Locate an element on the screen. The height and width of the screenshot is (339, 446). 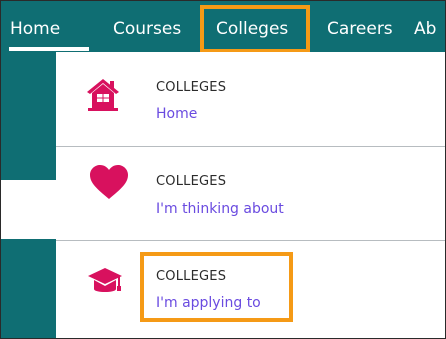
nav-careers: Careers is located at coordinates (360, 26).